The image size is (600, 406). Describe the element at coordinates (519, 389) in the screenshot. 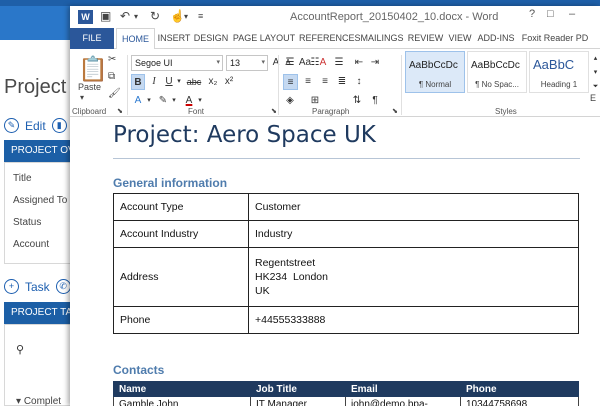

I see `column-header-phone: Phone` at that location.